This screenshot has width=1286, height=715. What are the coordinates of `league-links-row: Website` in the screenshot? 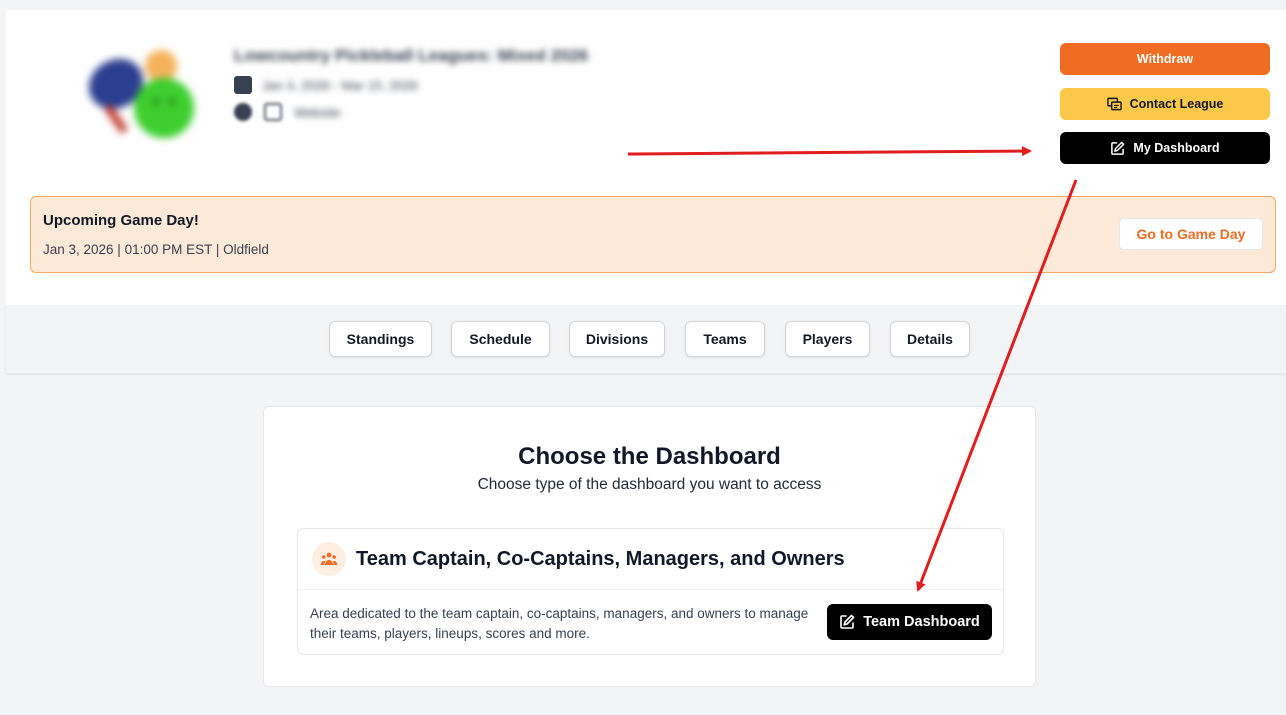 It's located at (287, 112).